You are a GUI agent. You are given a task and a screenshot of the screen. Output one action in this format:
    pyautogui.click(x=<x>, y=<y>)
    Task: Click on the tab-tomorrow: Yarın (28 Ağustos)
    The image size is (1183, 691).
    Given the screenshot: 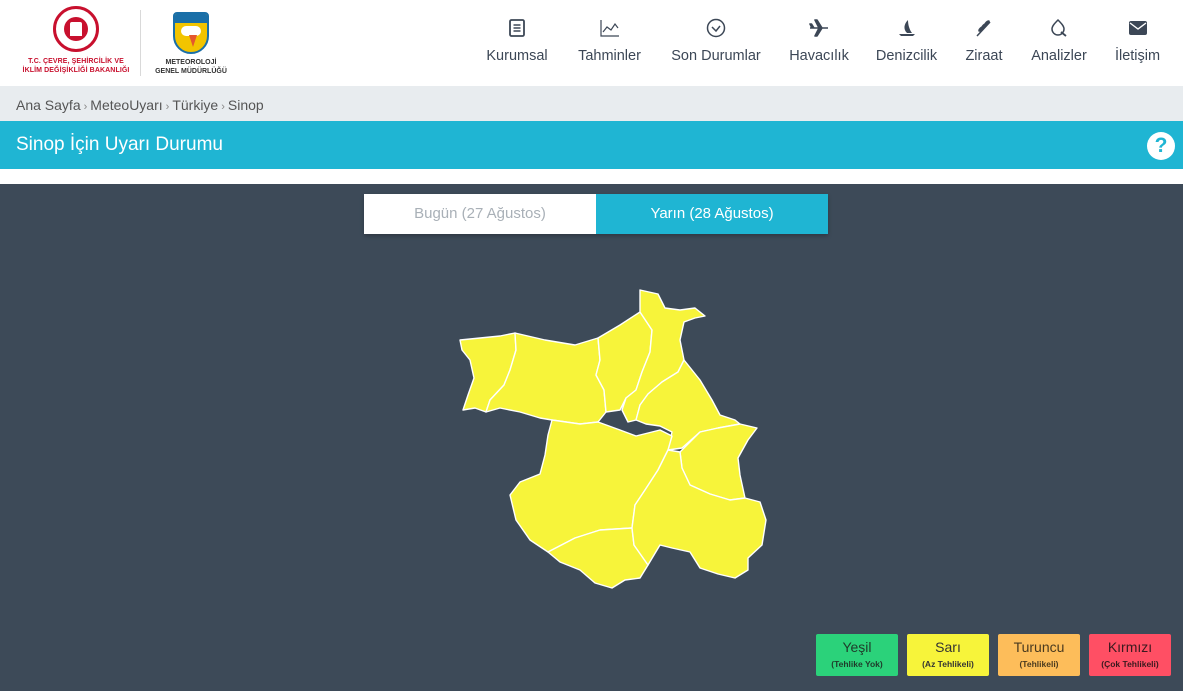 What is the action you would take?
    pyautogui.click(x=712, y=214)
    